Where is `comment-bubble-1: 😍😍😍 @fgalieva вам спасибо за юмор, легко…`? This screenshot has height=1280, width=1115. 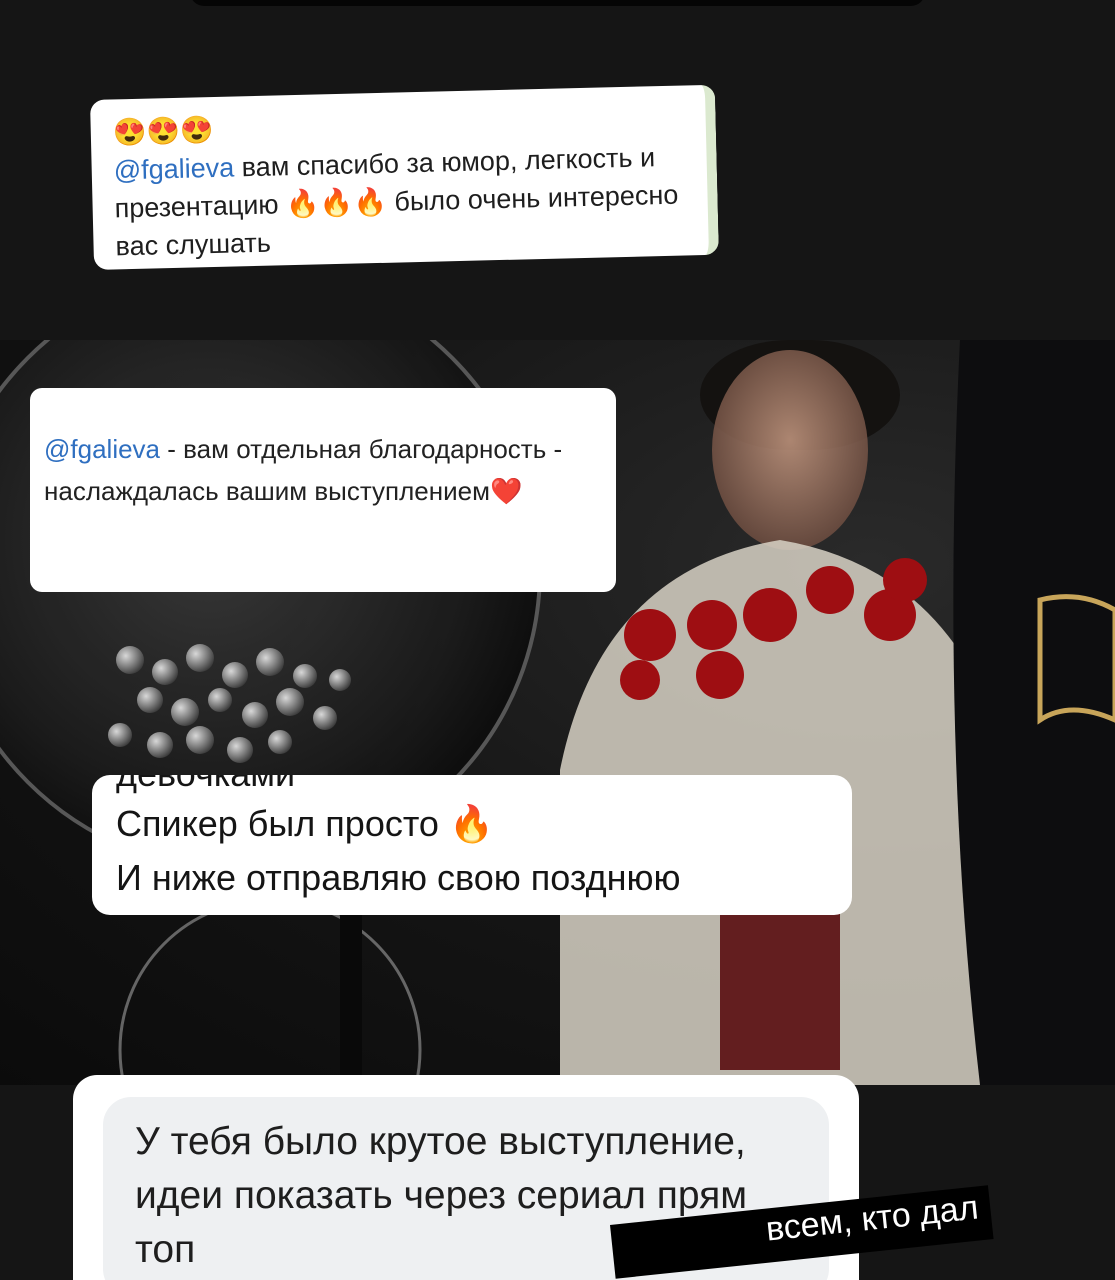 comment-bubble-1: 😍😍😍 @fgalieva вам спасибо за юмор, легко… is located at coordinates (404, 177).